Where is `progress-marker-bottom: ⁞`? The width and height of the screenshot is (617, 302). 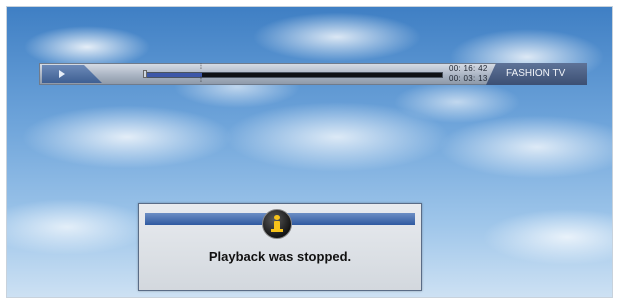
progress-marker-bottom: ⁞ is located at coordinates (201, 80).